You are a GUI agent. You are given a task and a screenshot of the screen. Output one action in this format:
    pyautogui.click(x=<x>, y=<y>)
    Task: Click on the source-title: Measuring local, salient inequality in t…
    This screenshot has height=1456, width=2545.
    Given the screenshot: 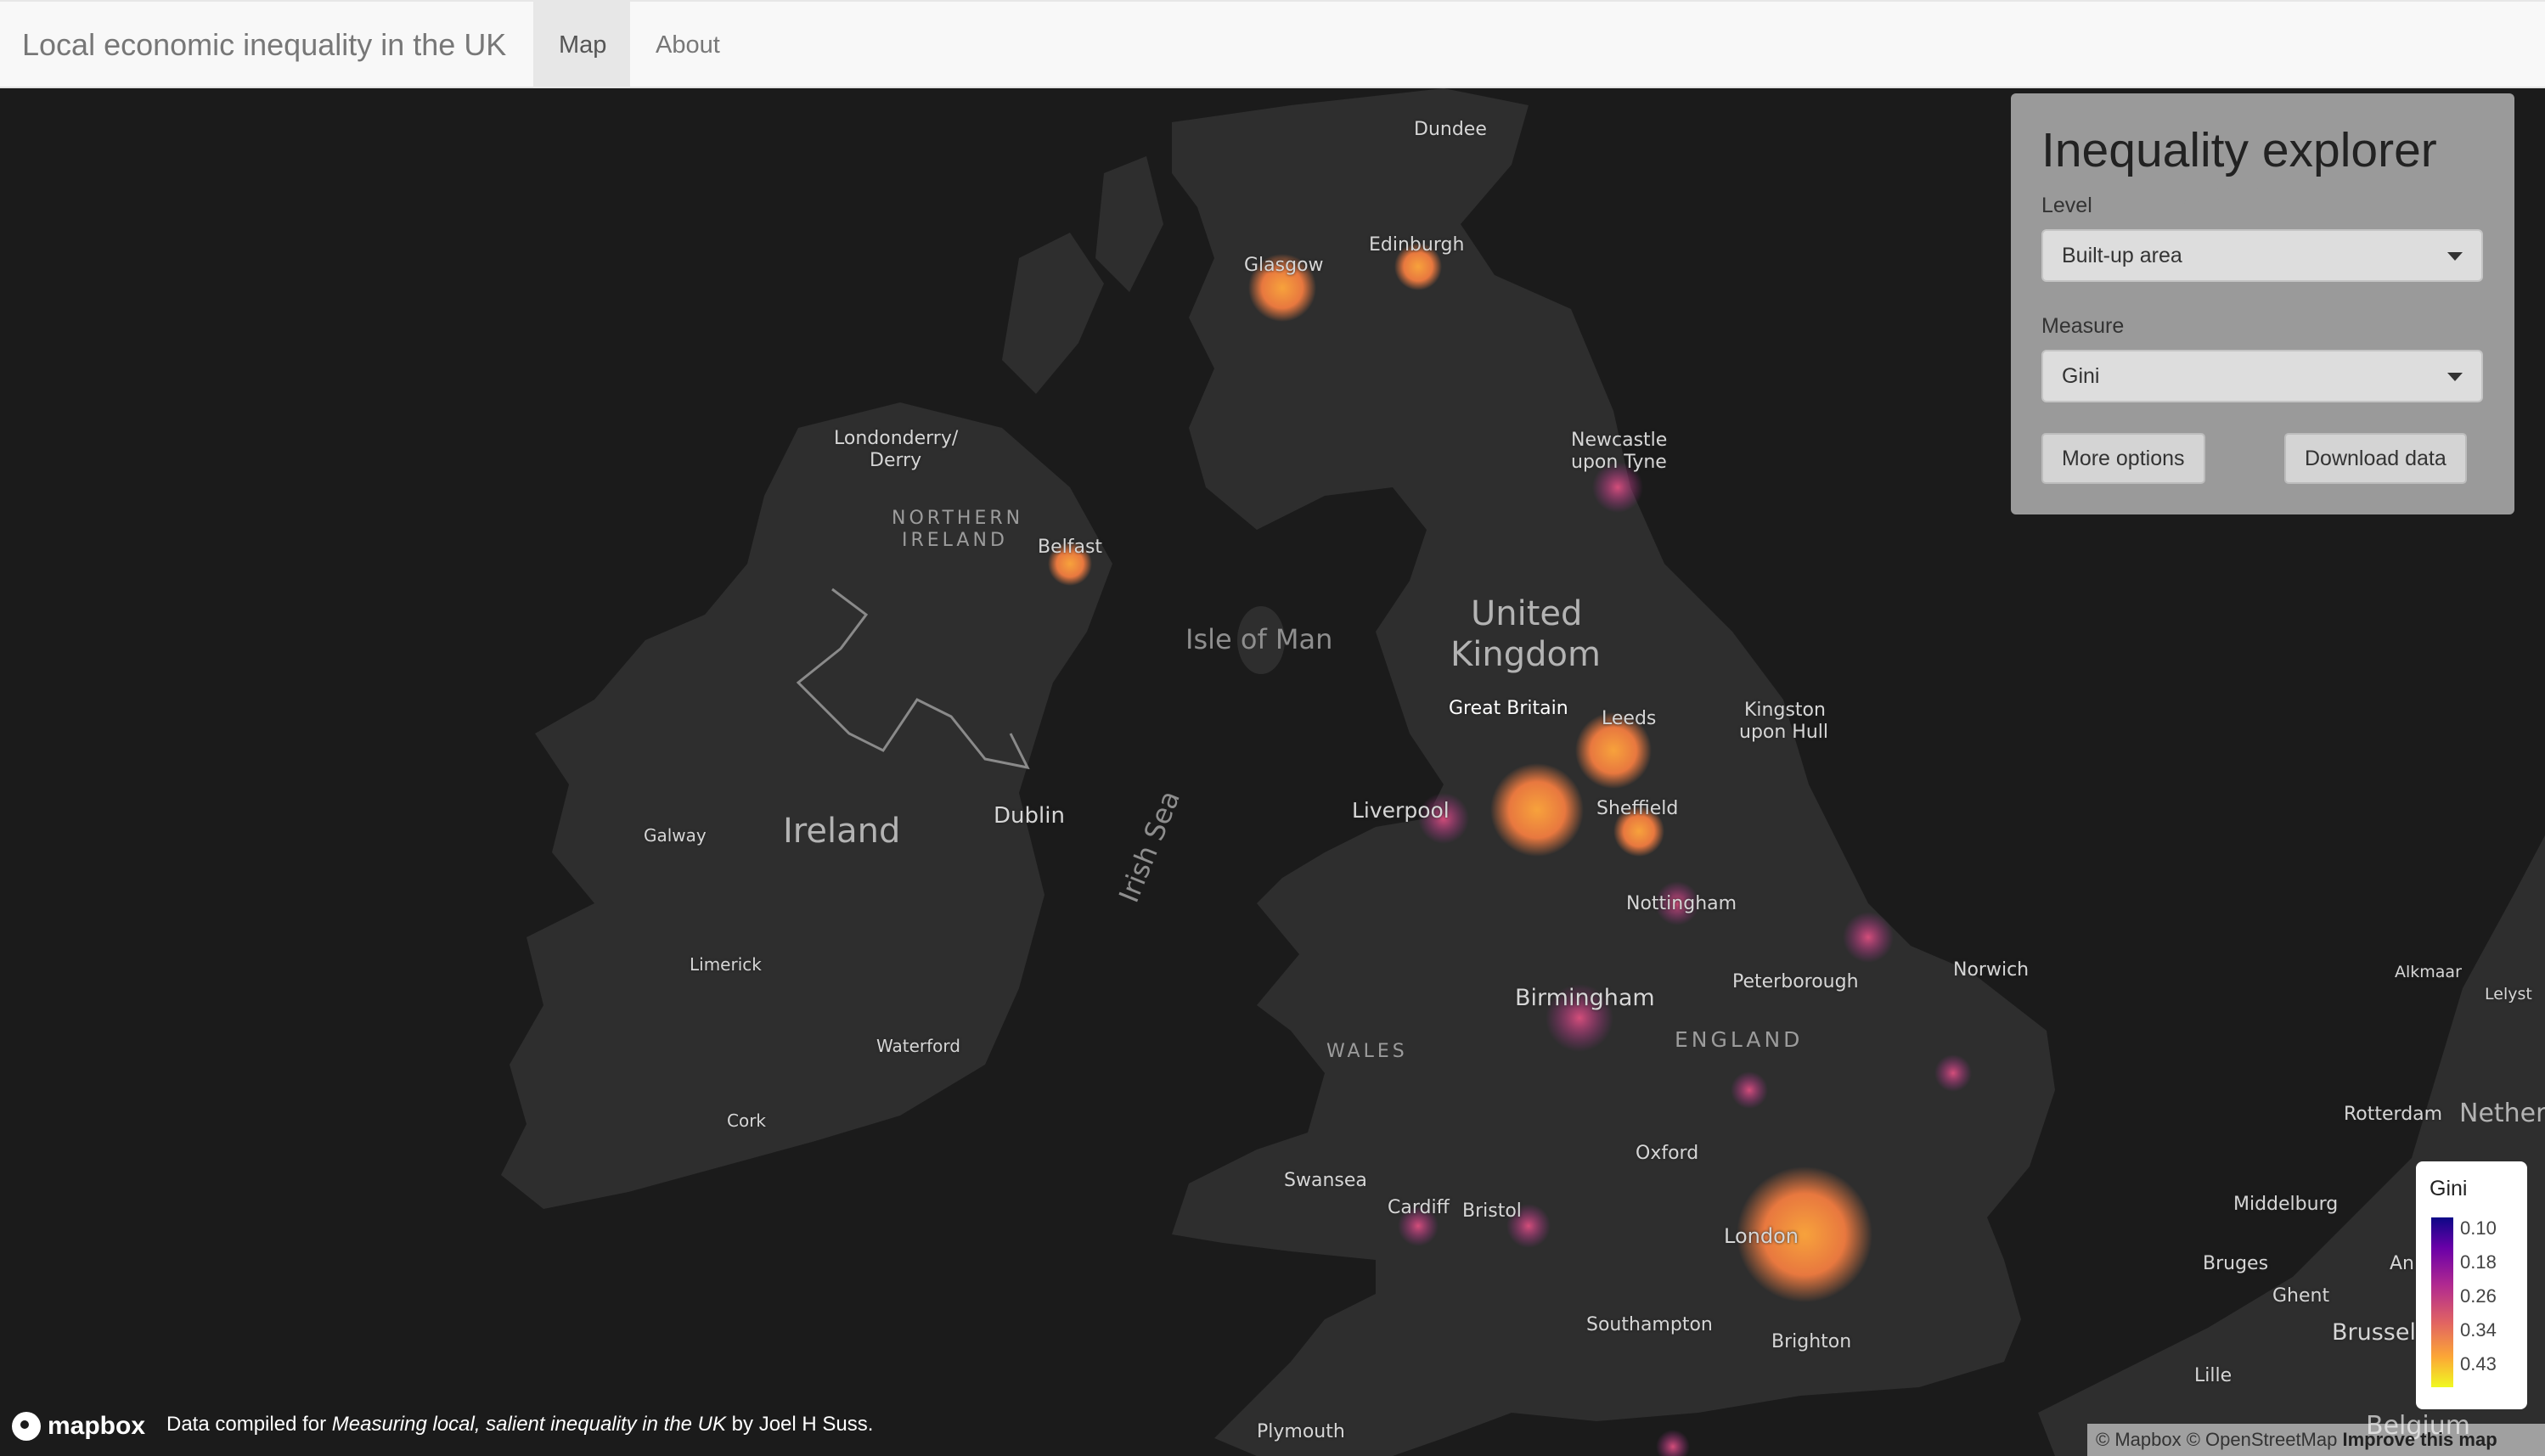 What is the action you would take?
    pyautogui.click(x=529, y=1424)
    